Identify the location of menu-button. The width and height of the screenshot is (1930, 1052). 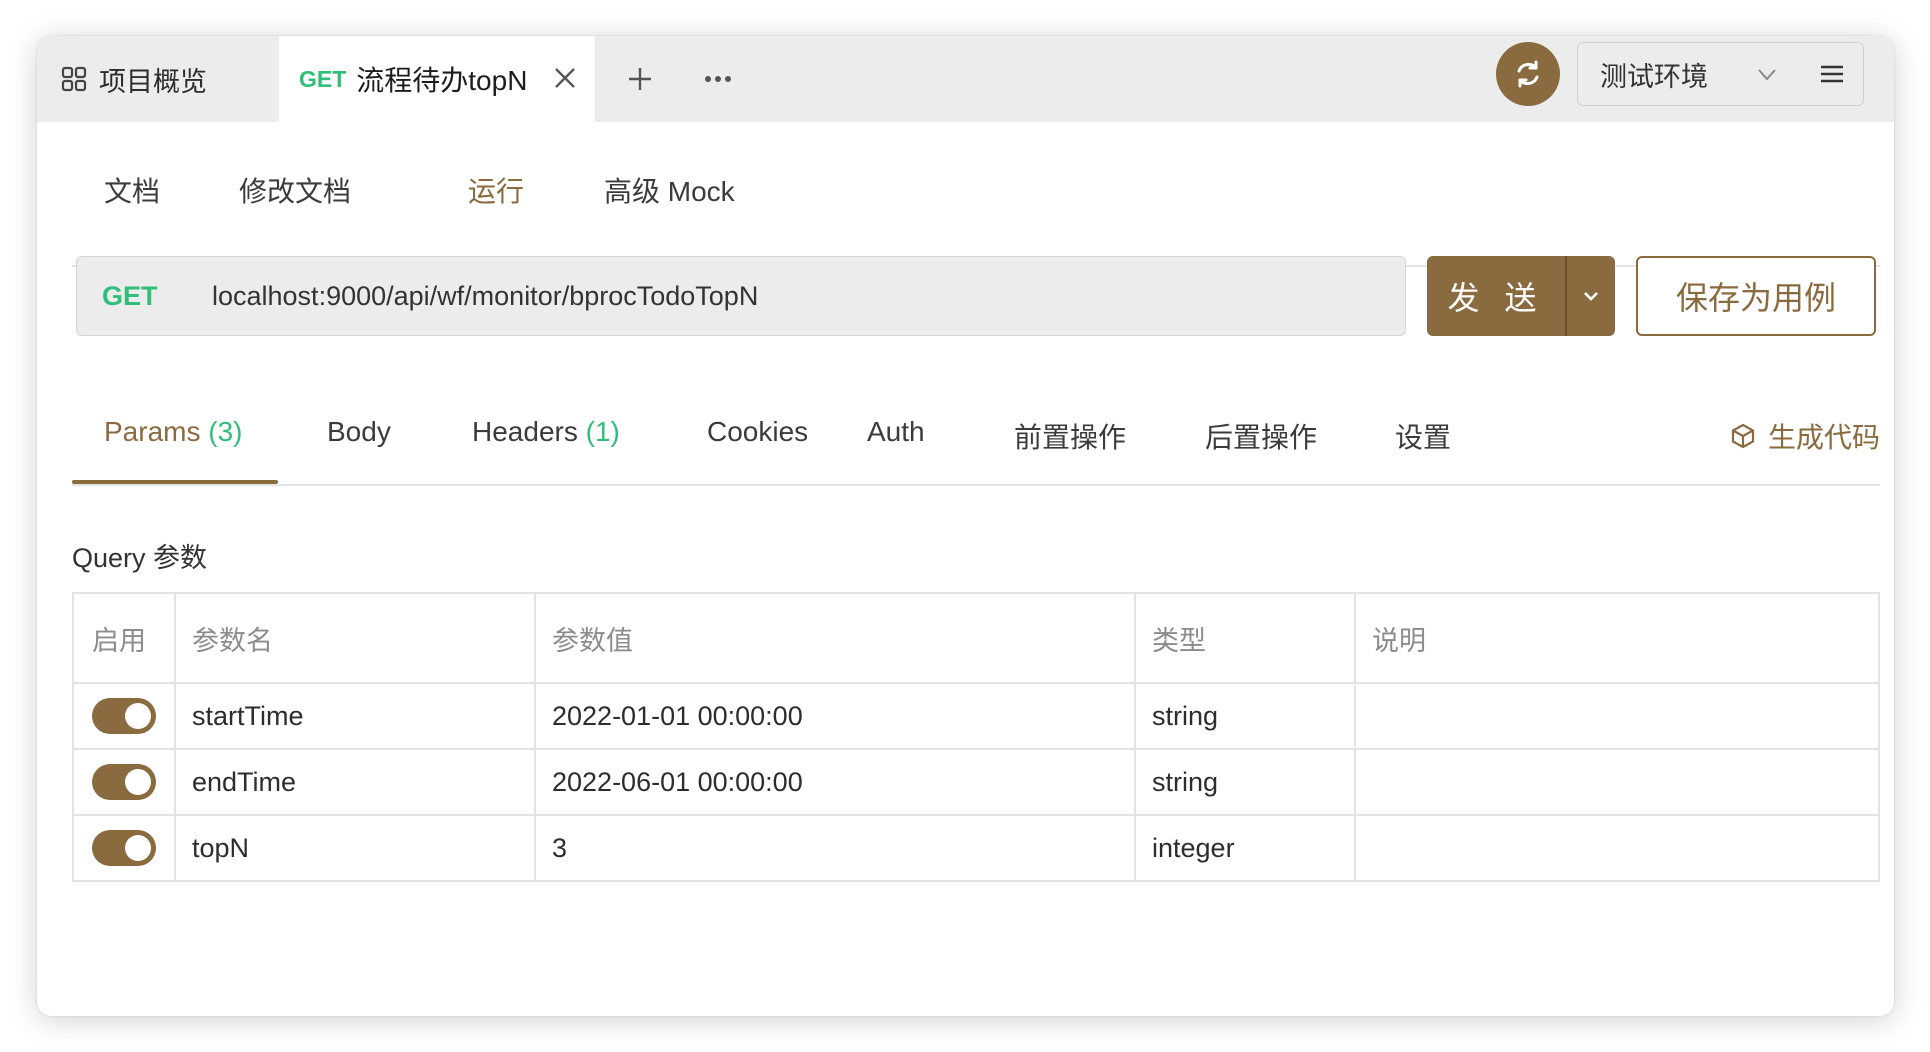
(1832, 74).